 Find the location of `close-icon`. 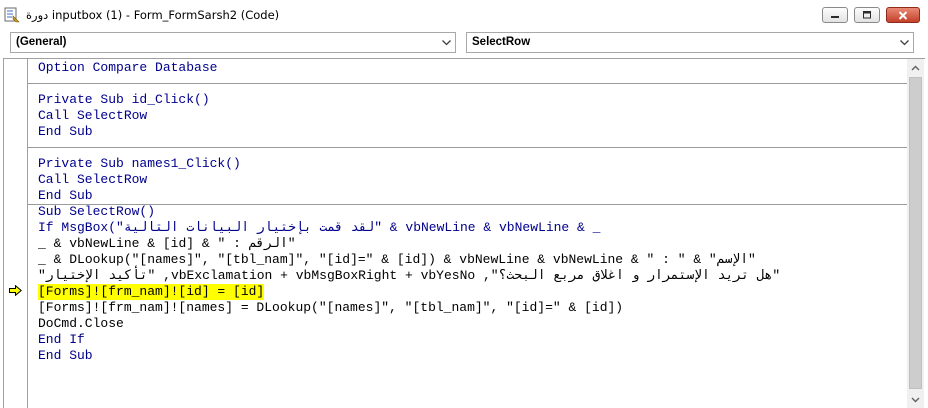

close-icon is located at coordinates (903, 15).